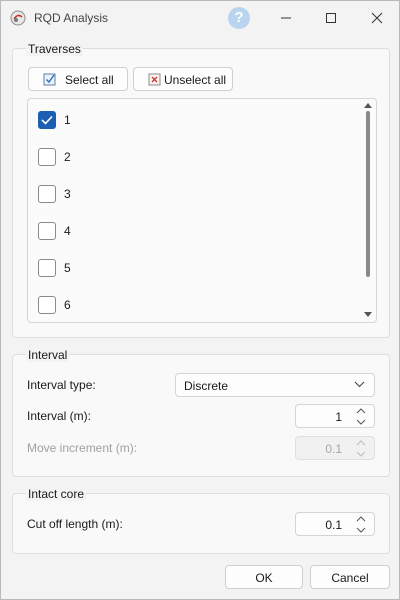 The image size is (400, 600). I want to click on close-button, so click(377, 18).